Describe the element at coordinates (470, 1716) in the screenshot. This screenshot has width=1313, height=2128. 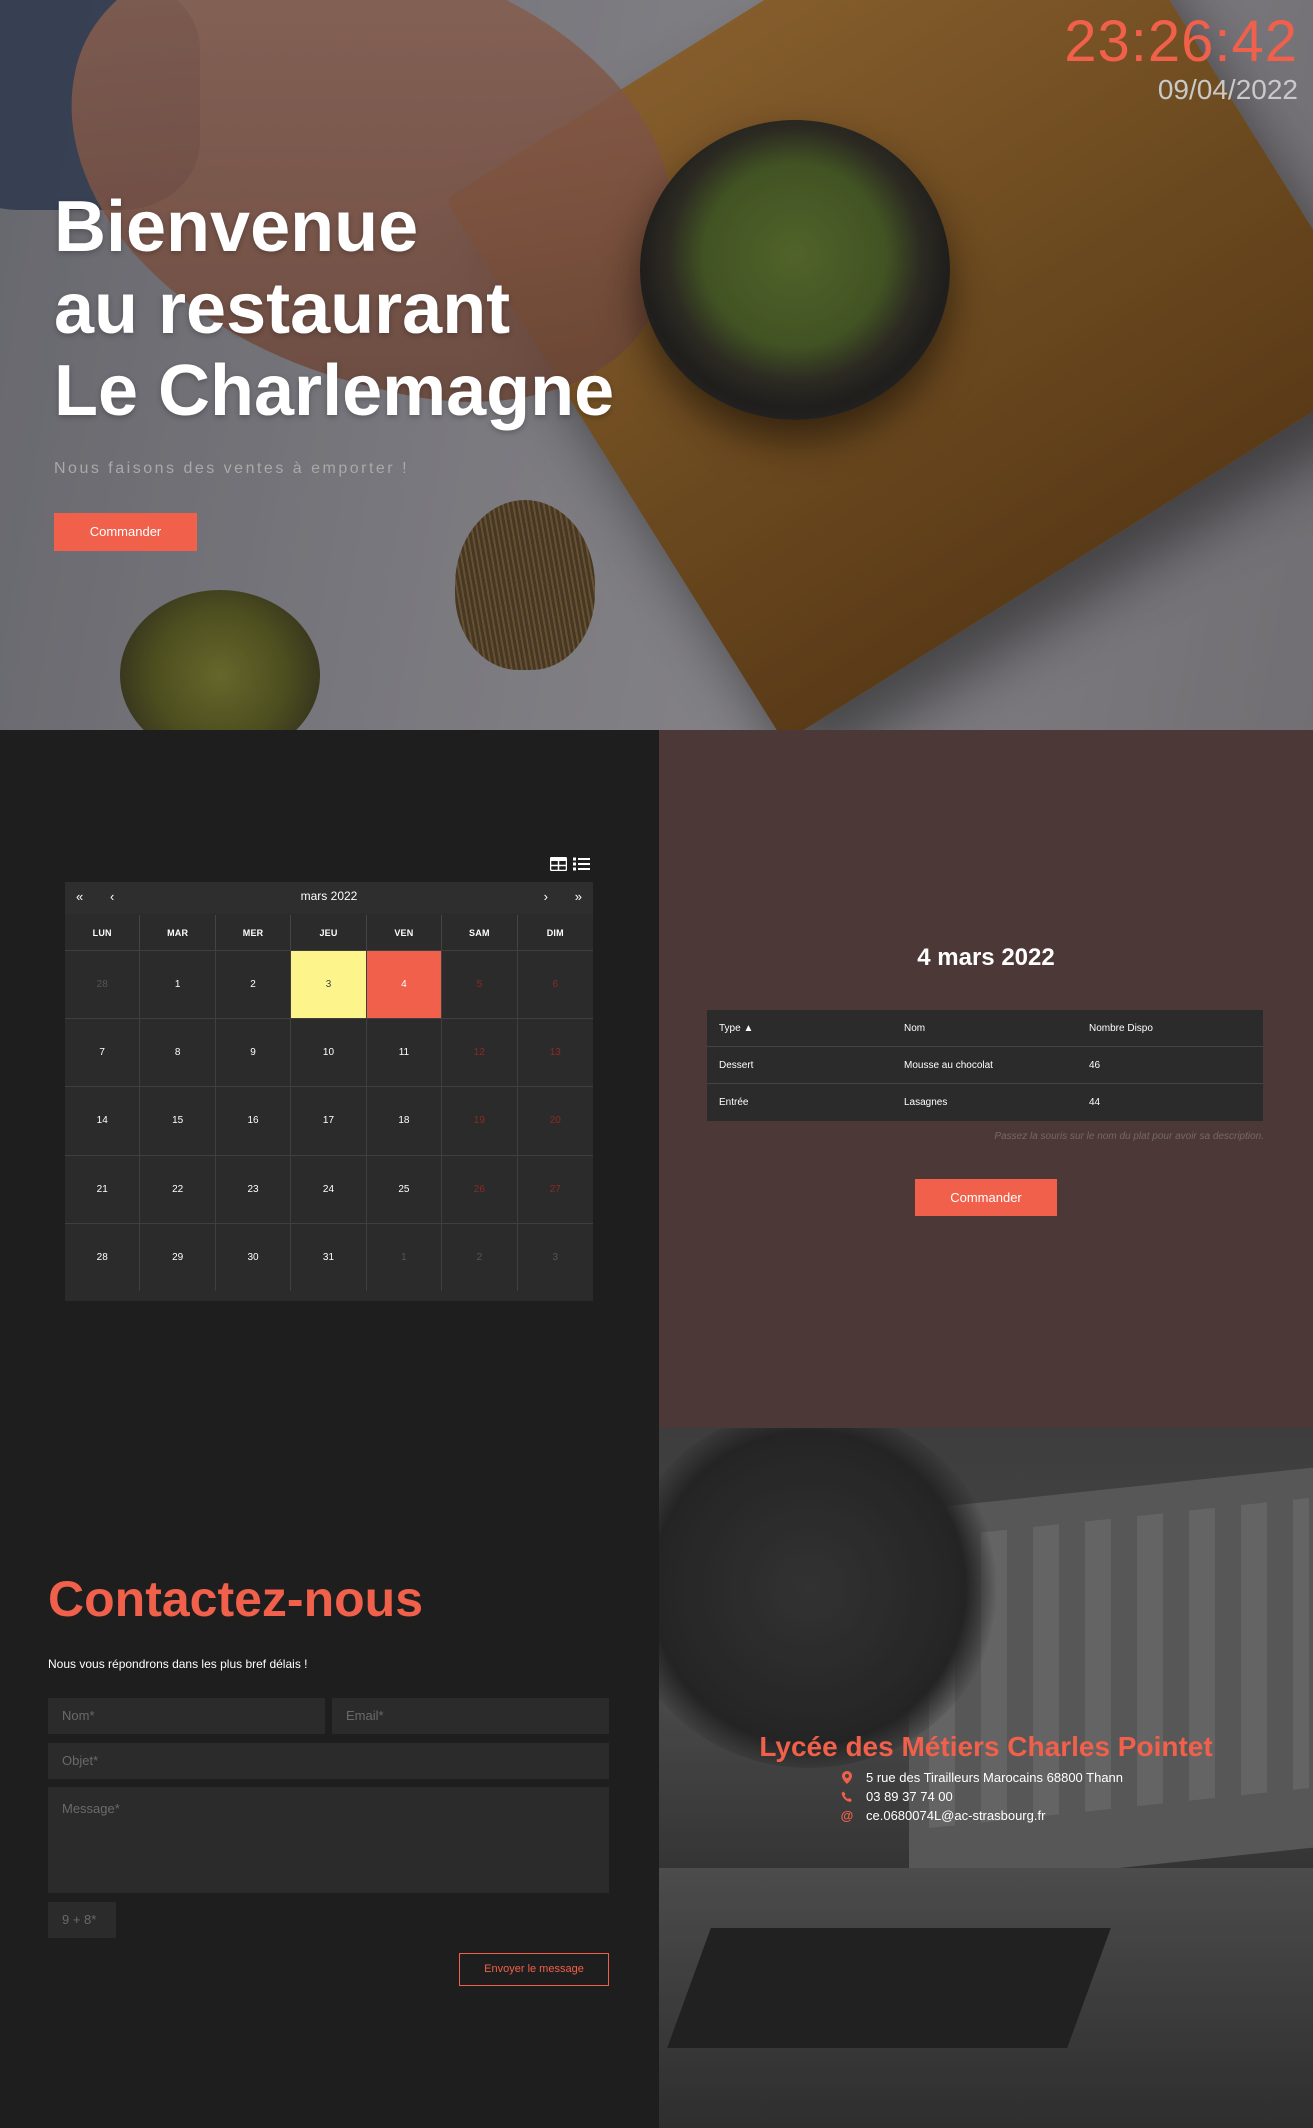
I see `email-field: Email*` at that location.